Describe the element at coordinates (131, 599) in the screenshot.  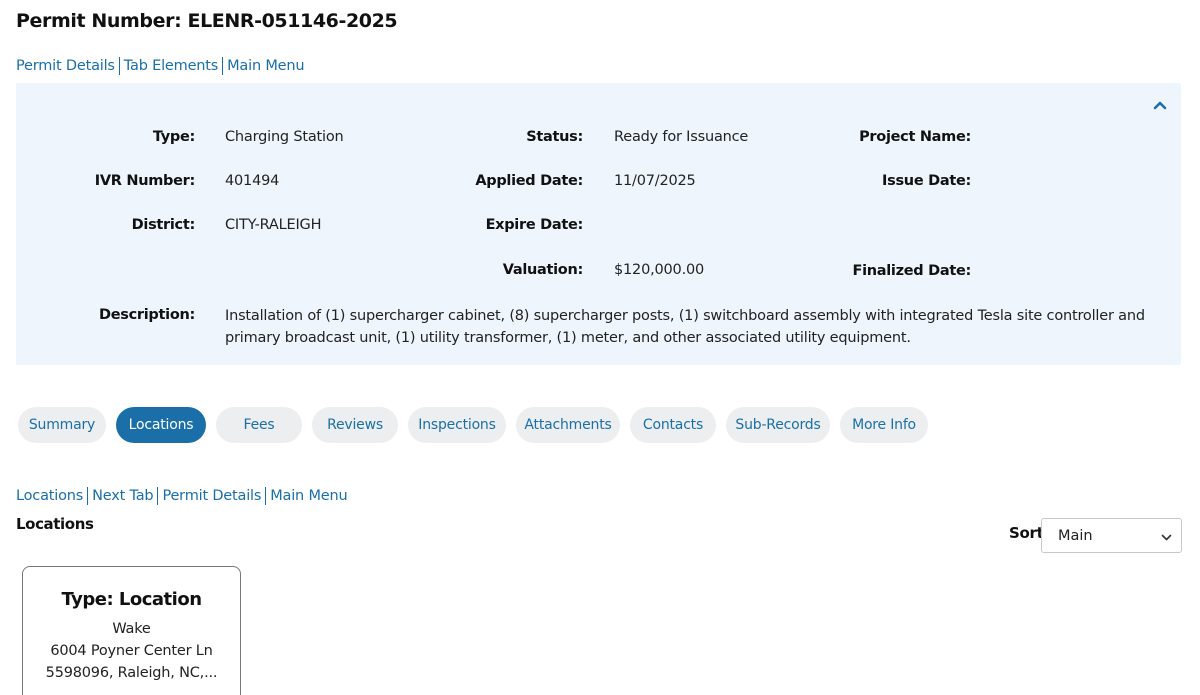
I see `location-card-title: Type: Location` at that location.